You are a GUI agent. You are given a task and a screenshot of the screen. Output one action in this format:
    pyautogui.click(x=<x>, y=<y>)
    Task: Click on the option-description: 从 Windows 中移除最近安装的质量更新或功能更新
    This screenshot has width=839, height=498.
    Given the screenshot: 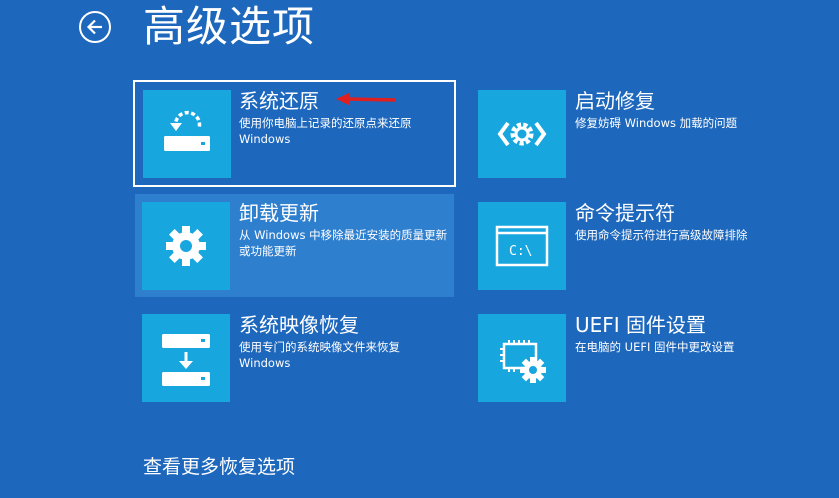 What is the action you would take?
    pyautogui.click(x=343, y=243)
    